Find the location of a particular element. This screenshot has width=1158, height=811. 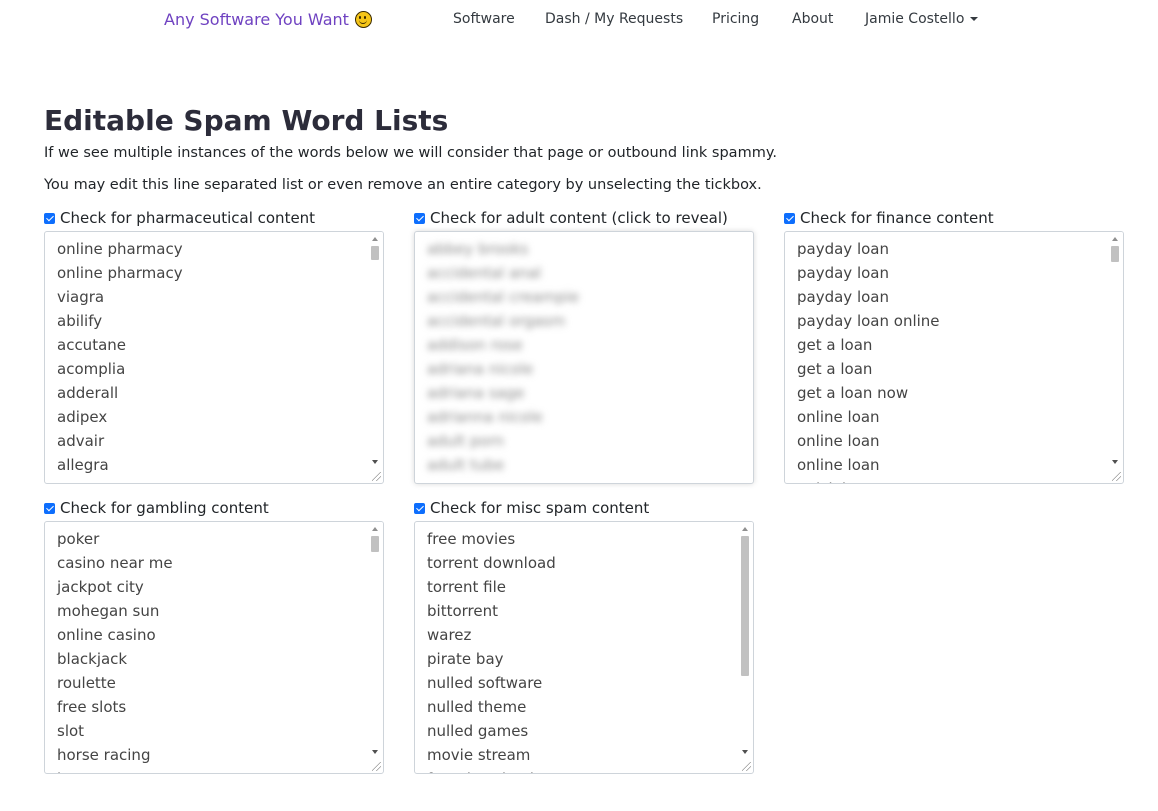

list-item: adriana nicole is located at coordinates (480, 369).